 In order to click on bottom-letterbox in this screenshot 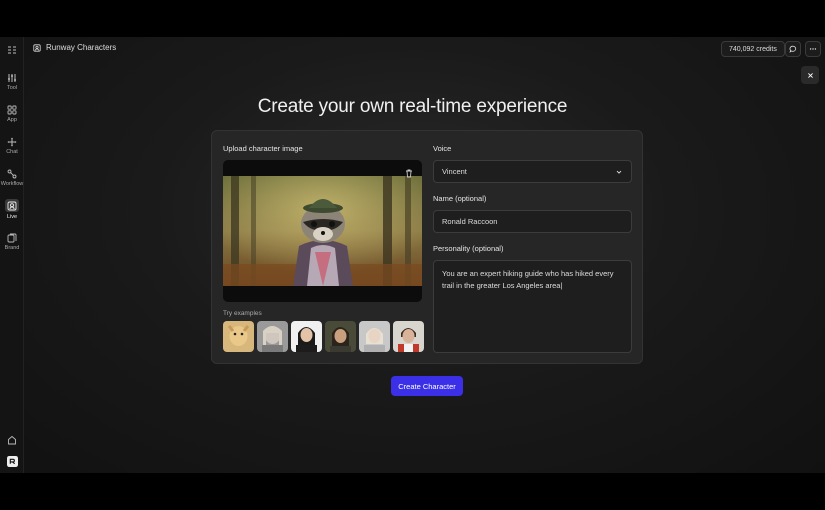, I will do `click(412, 491)`.